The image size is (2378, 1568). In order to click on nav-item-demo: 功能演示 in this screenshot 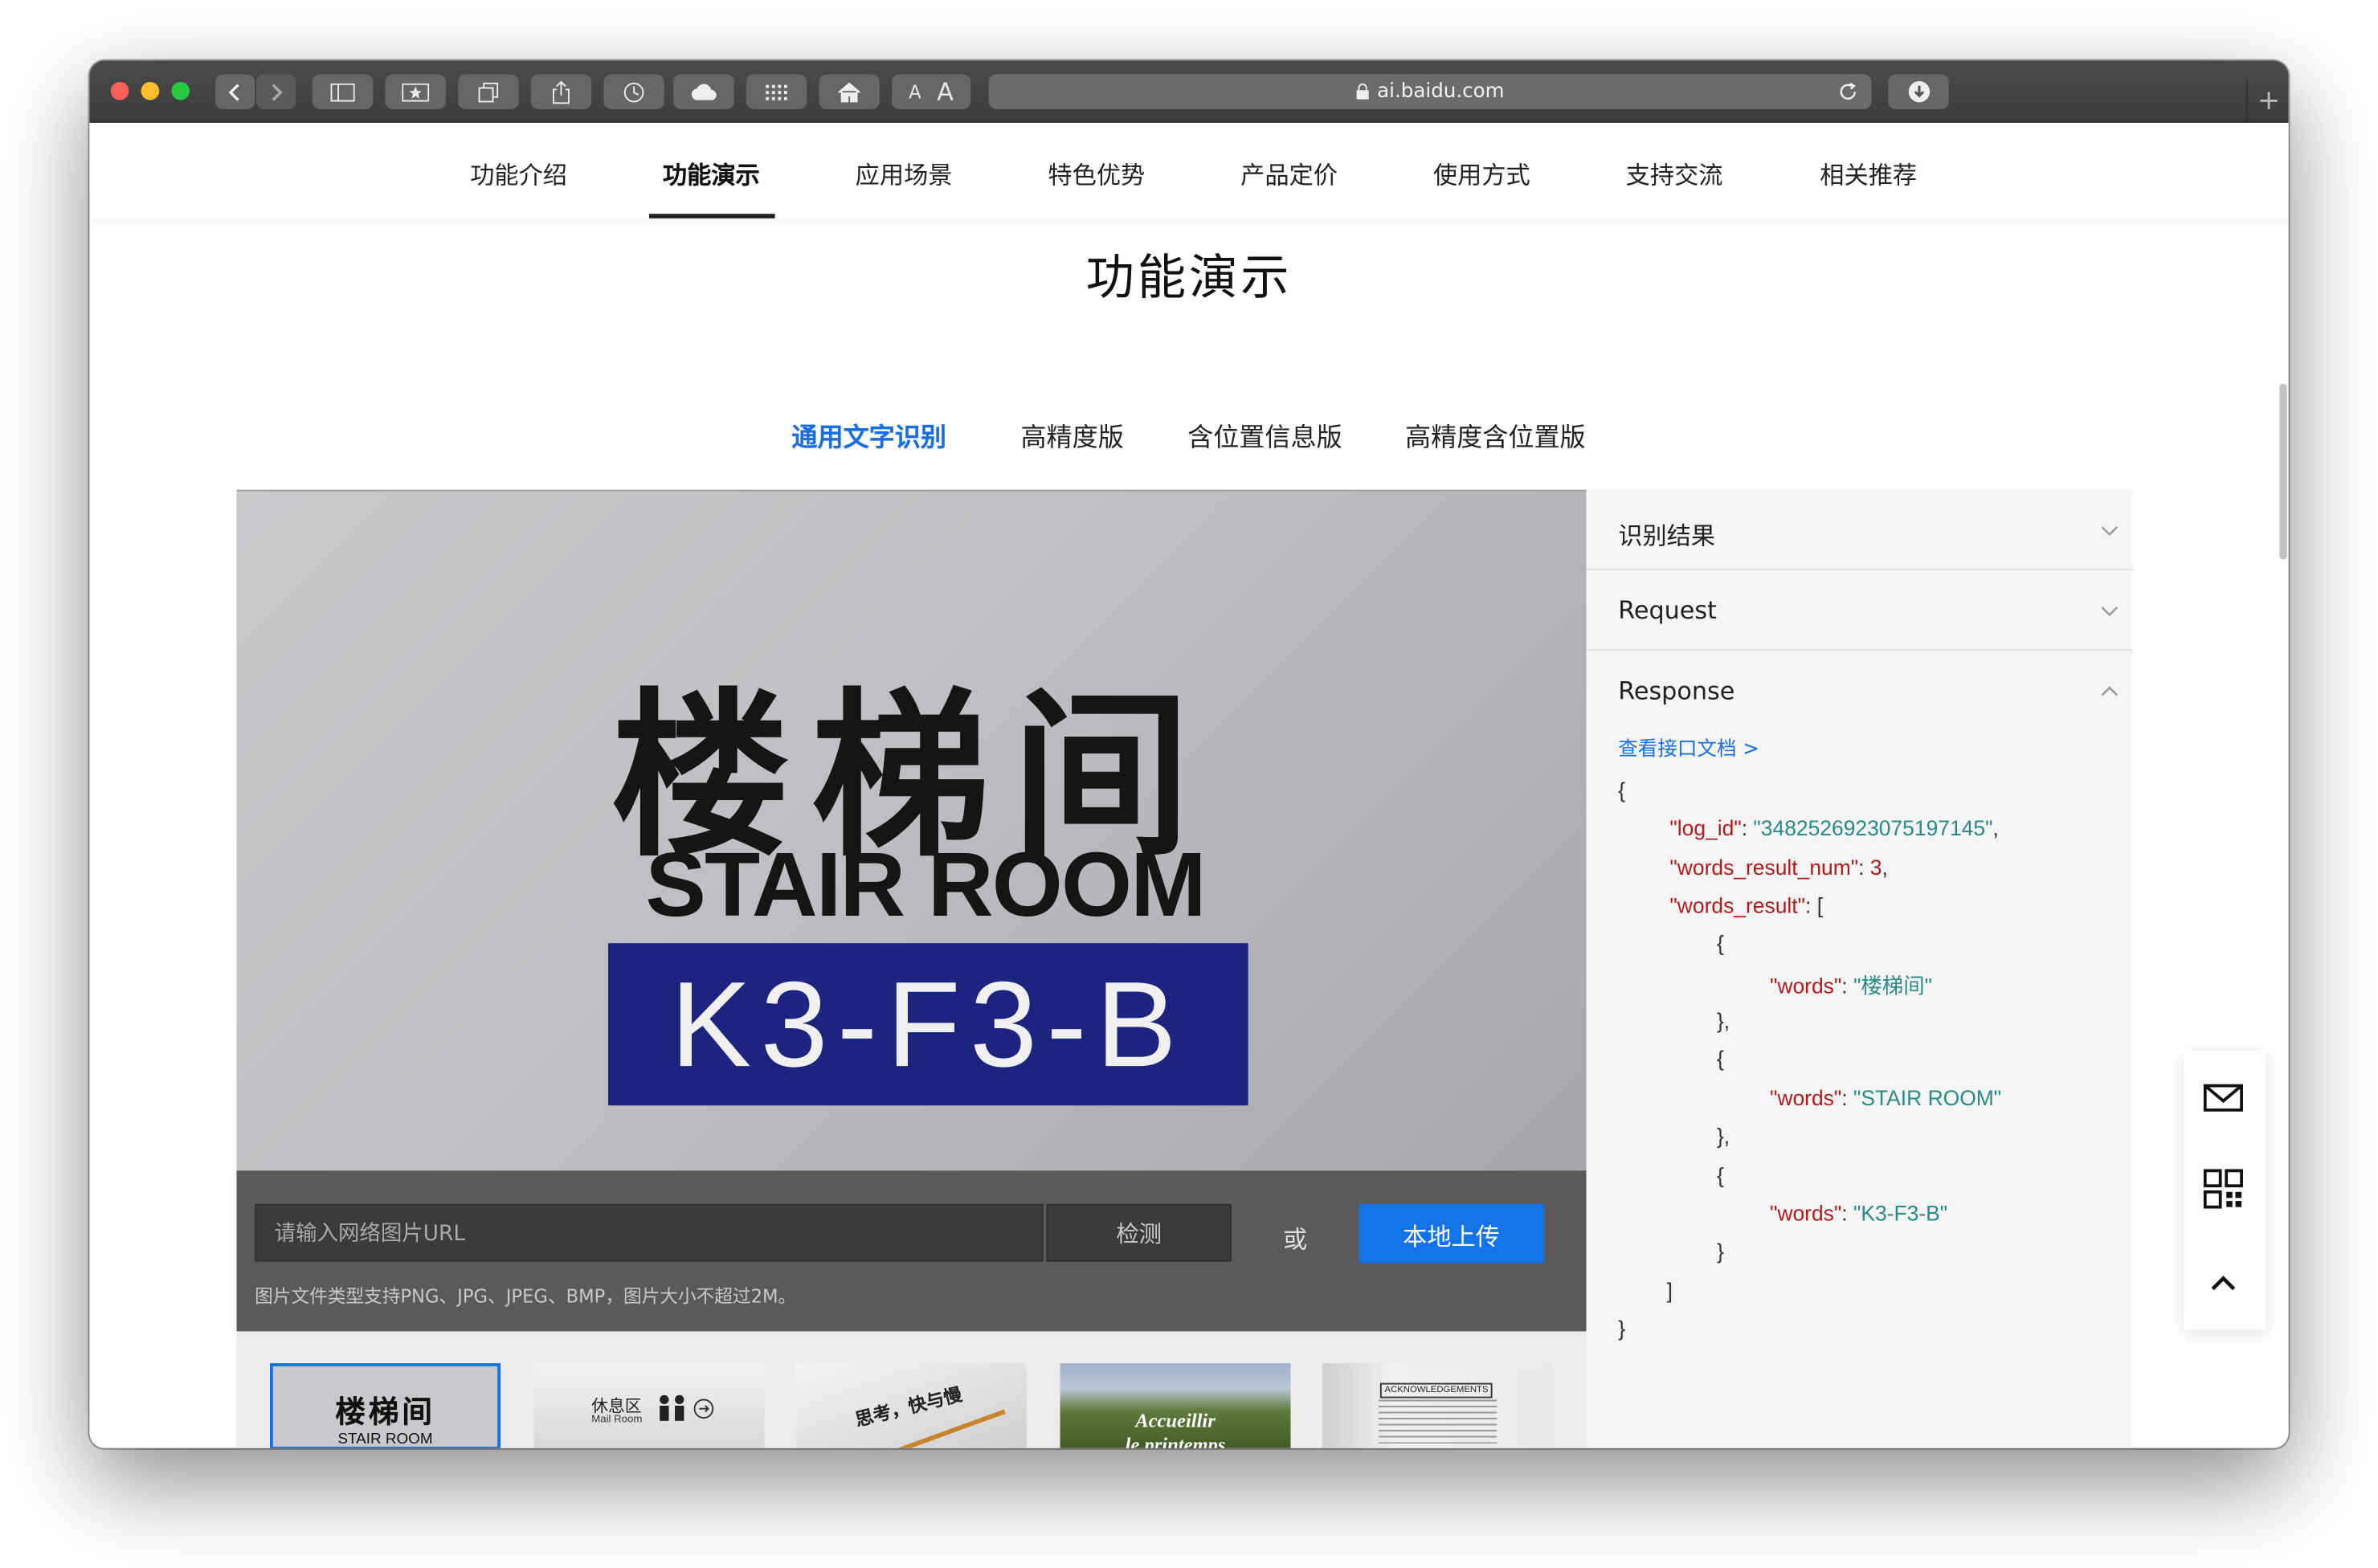, I will do `click(711, 173)`.